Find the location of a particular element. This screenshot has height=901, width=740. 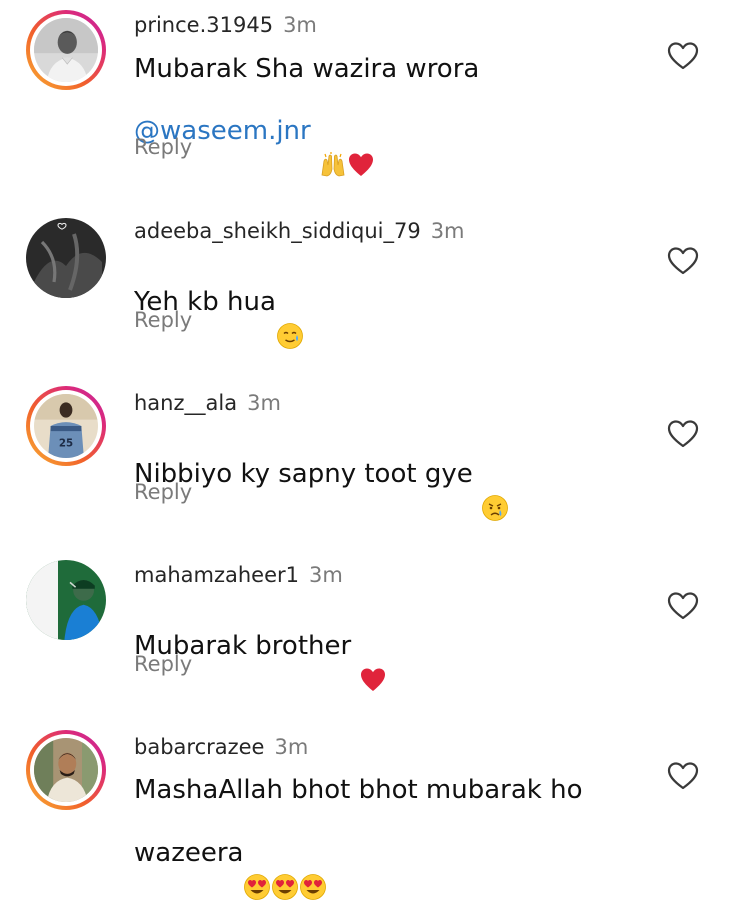

comment-text: Nibbiyo ky sapny toot gye is located at coordinates (384, 475).